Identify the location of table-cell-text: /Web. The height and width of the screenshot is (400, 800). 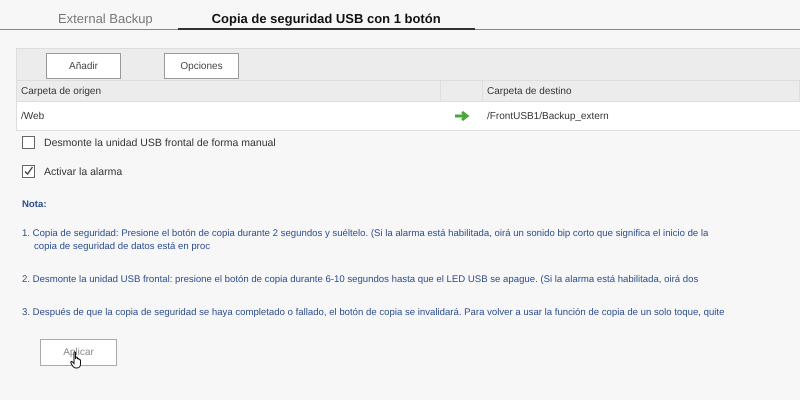
(33, 116).